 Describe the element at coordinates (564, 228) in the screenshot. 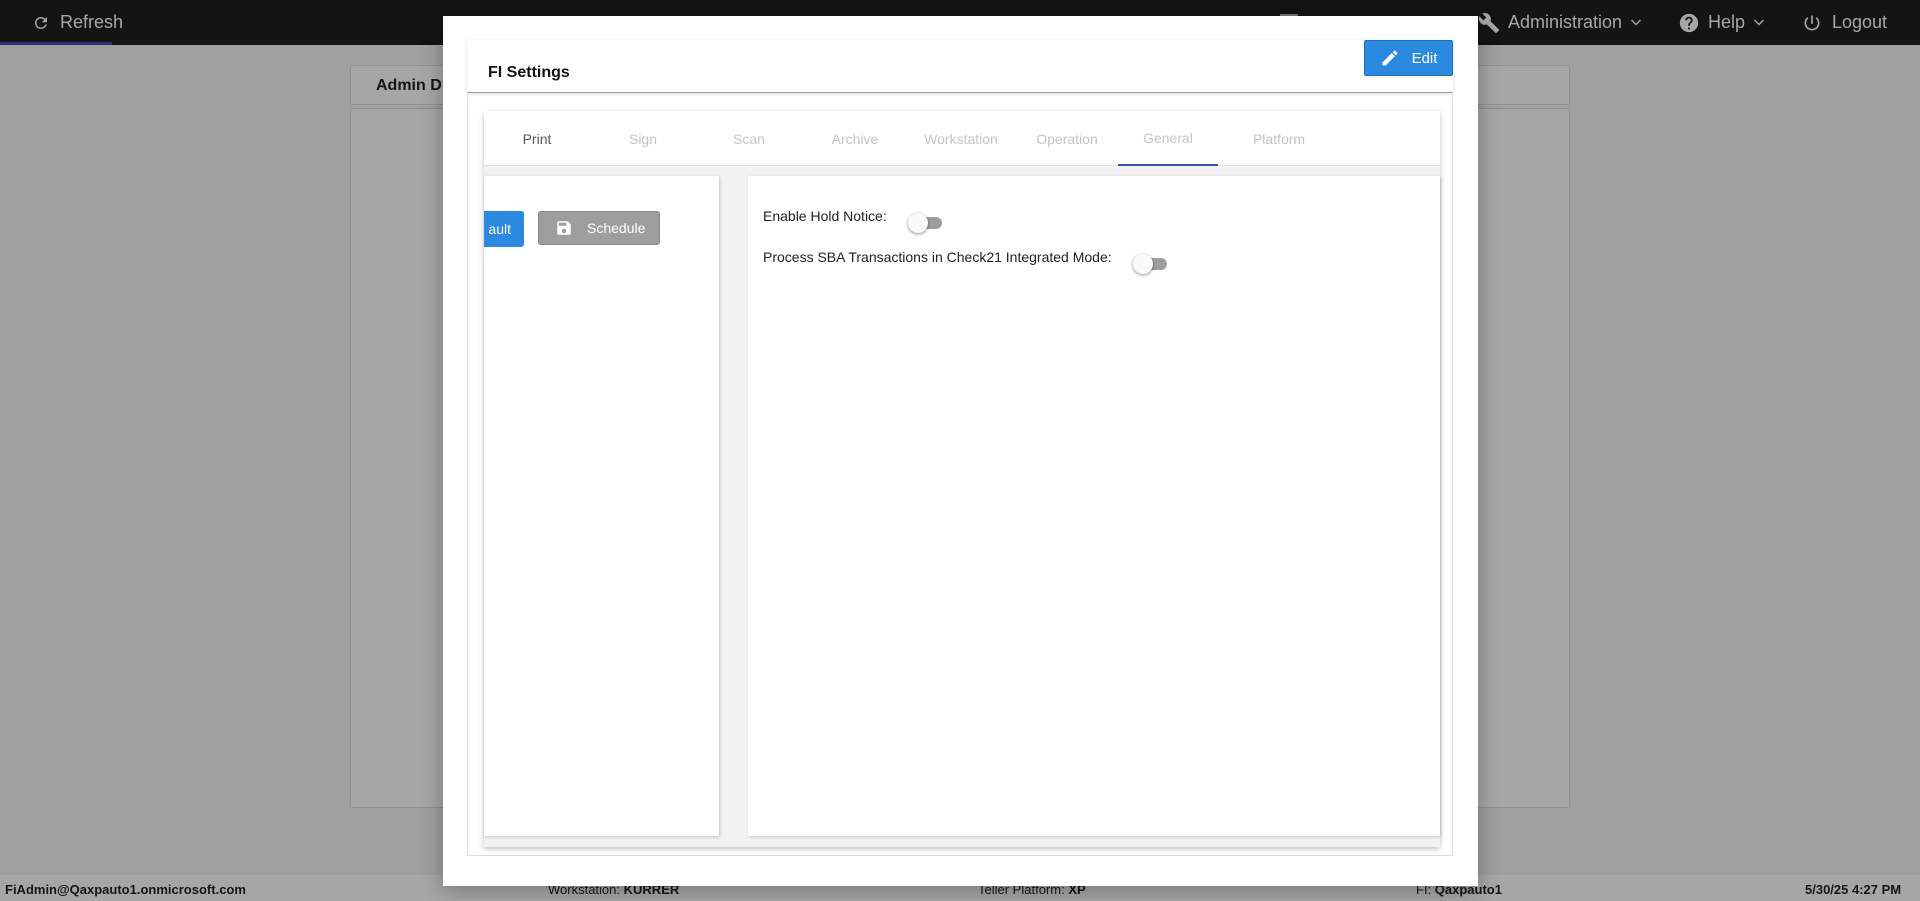

I see `save-icon` at that location.